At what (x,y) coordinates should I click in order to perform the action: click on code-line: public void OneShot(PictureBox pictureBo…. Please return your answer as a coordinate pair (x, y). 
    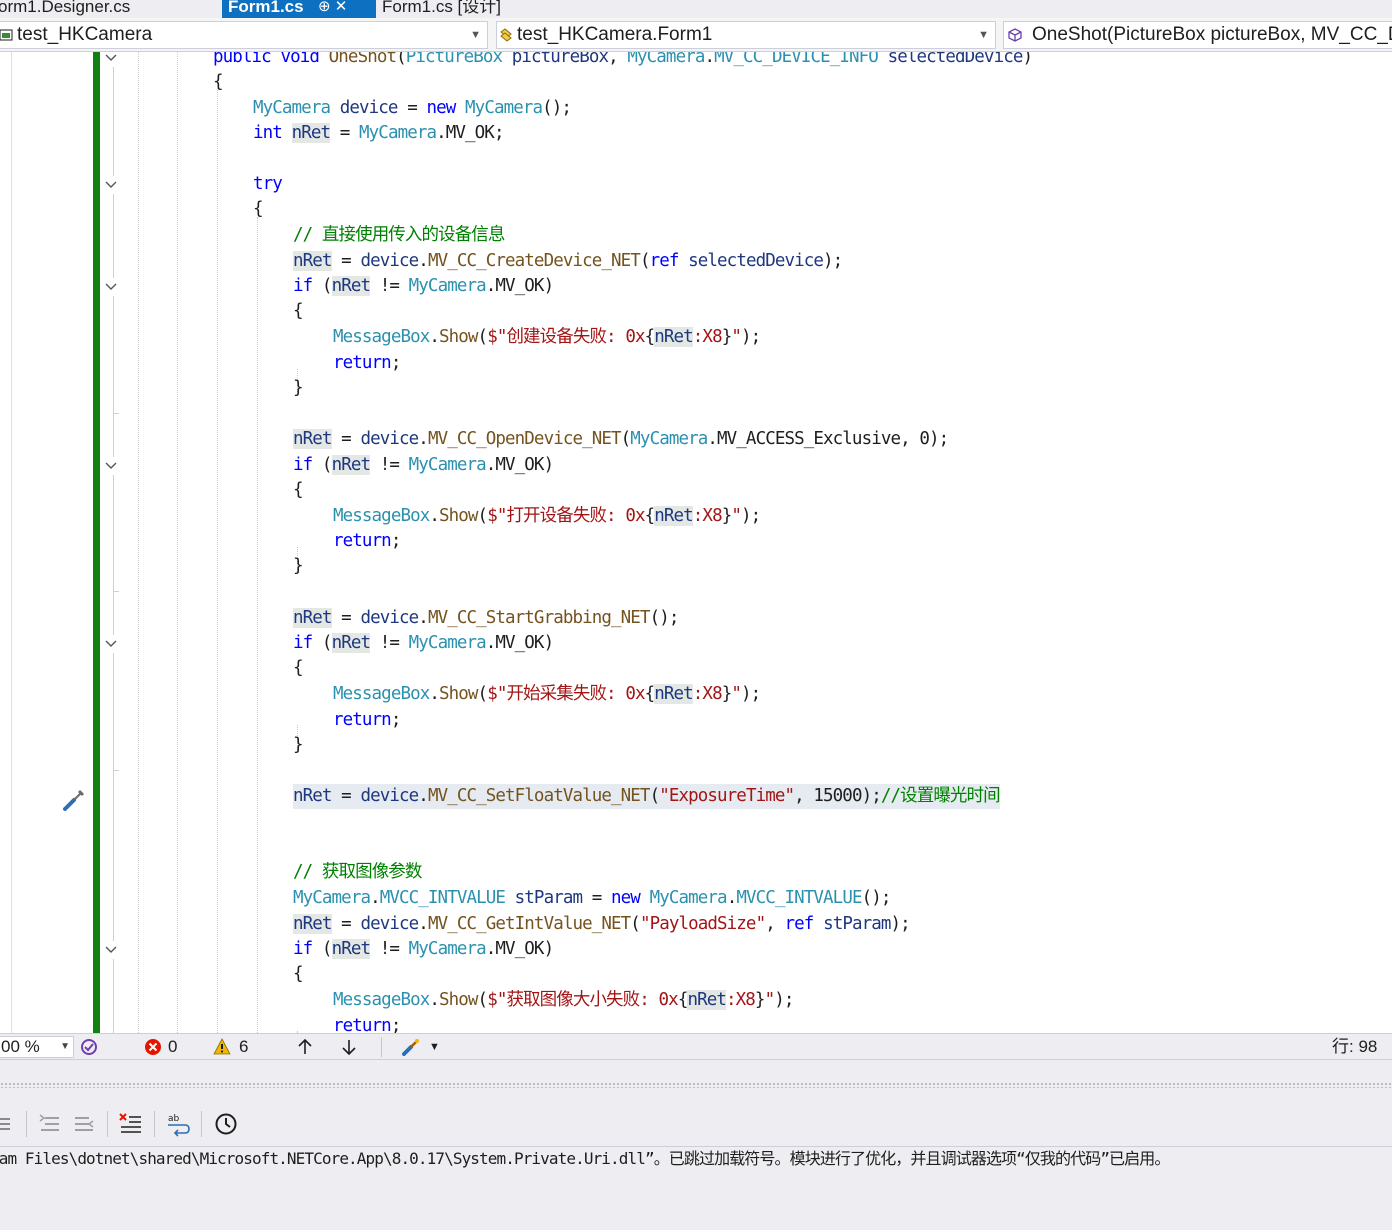
    Looking at the image, I should click on (623, 61).